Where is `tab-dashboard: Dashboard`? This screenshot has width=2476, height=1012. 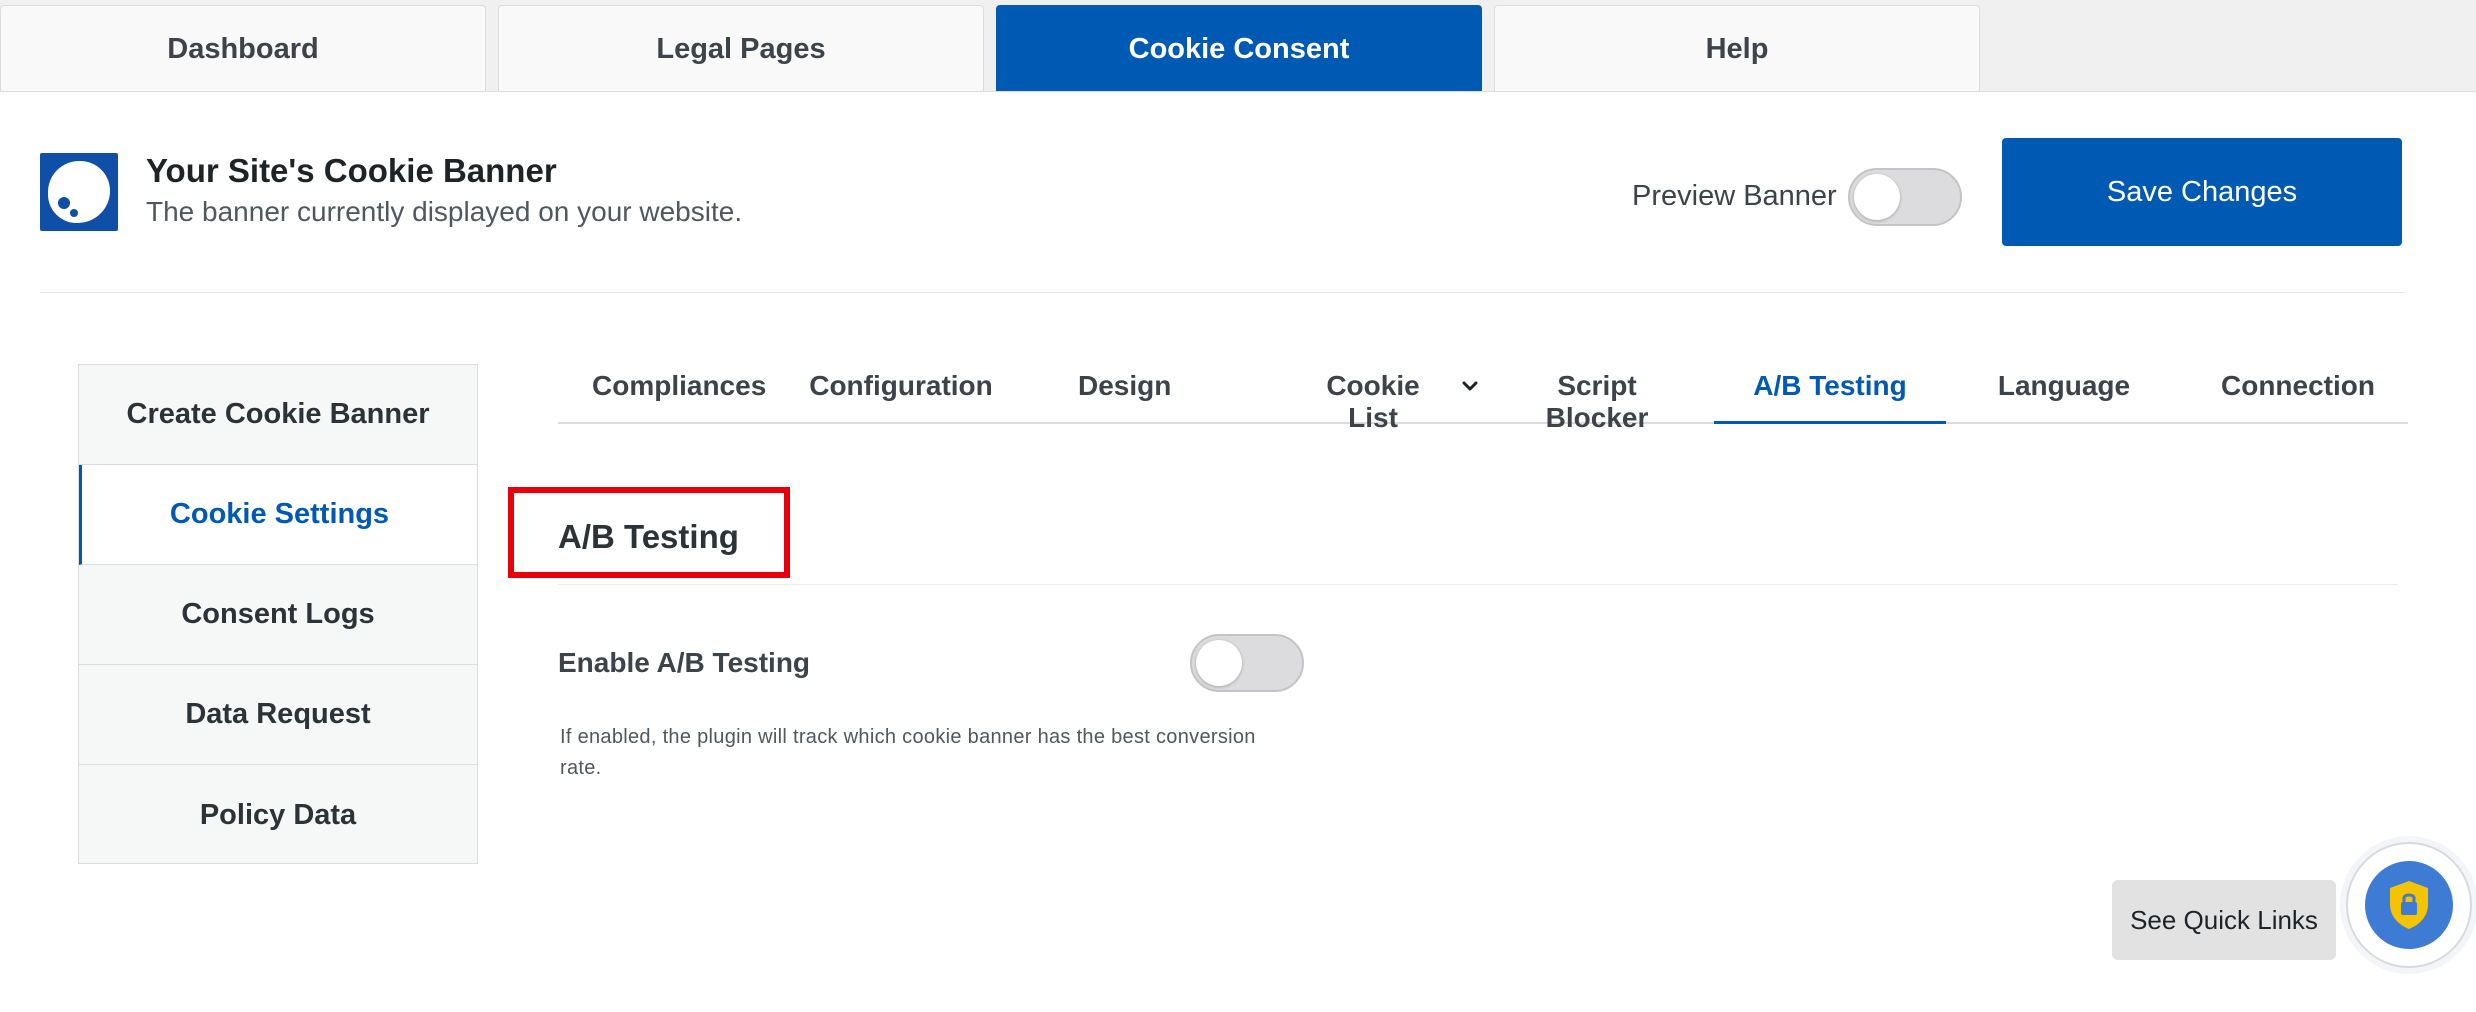
tab-dashboard: Dashboard is located at coordinates (243, 48).